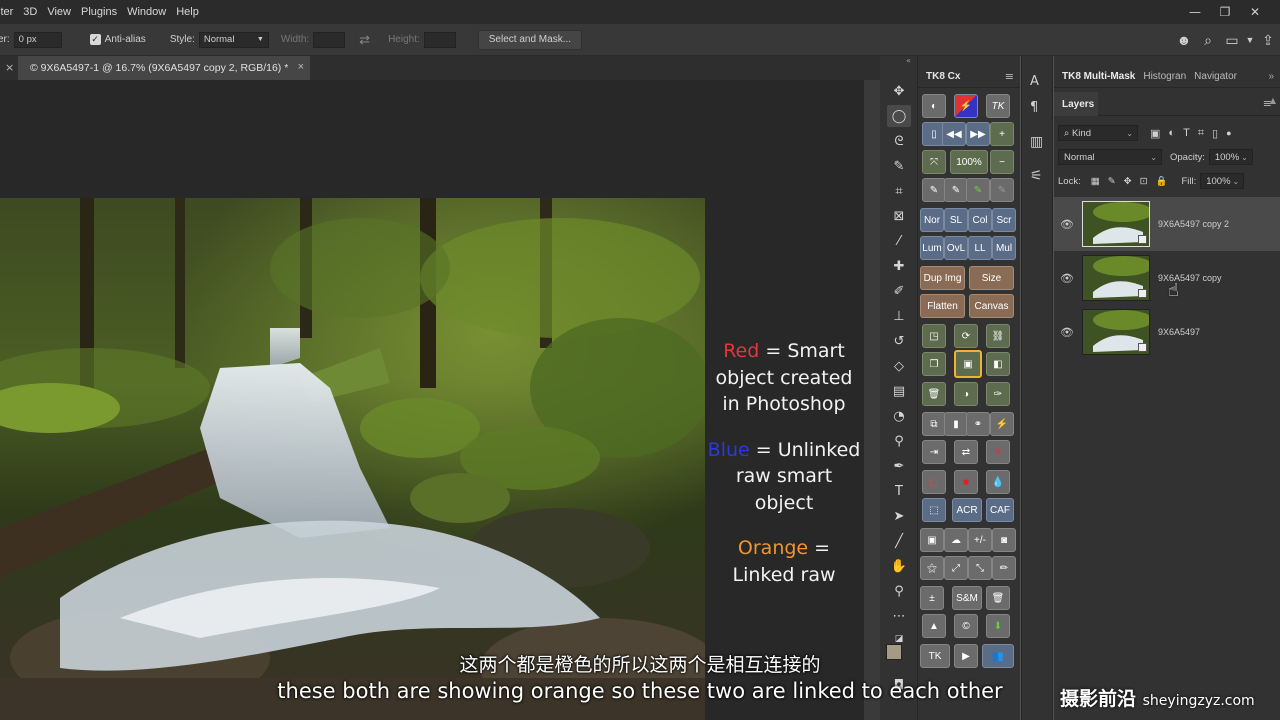  Describe the element at coordinates (956, 220) in the screenshot. I see `blend-softlight-button: SL` at that location.